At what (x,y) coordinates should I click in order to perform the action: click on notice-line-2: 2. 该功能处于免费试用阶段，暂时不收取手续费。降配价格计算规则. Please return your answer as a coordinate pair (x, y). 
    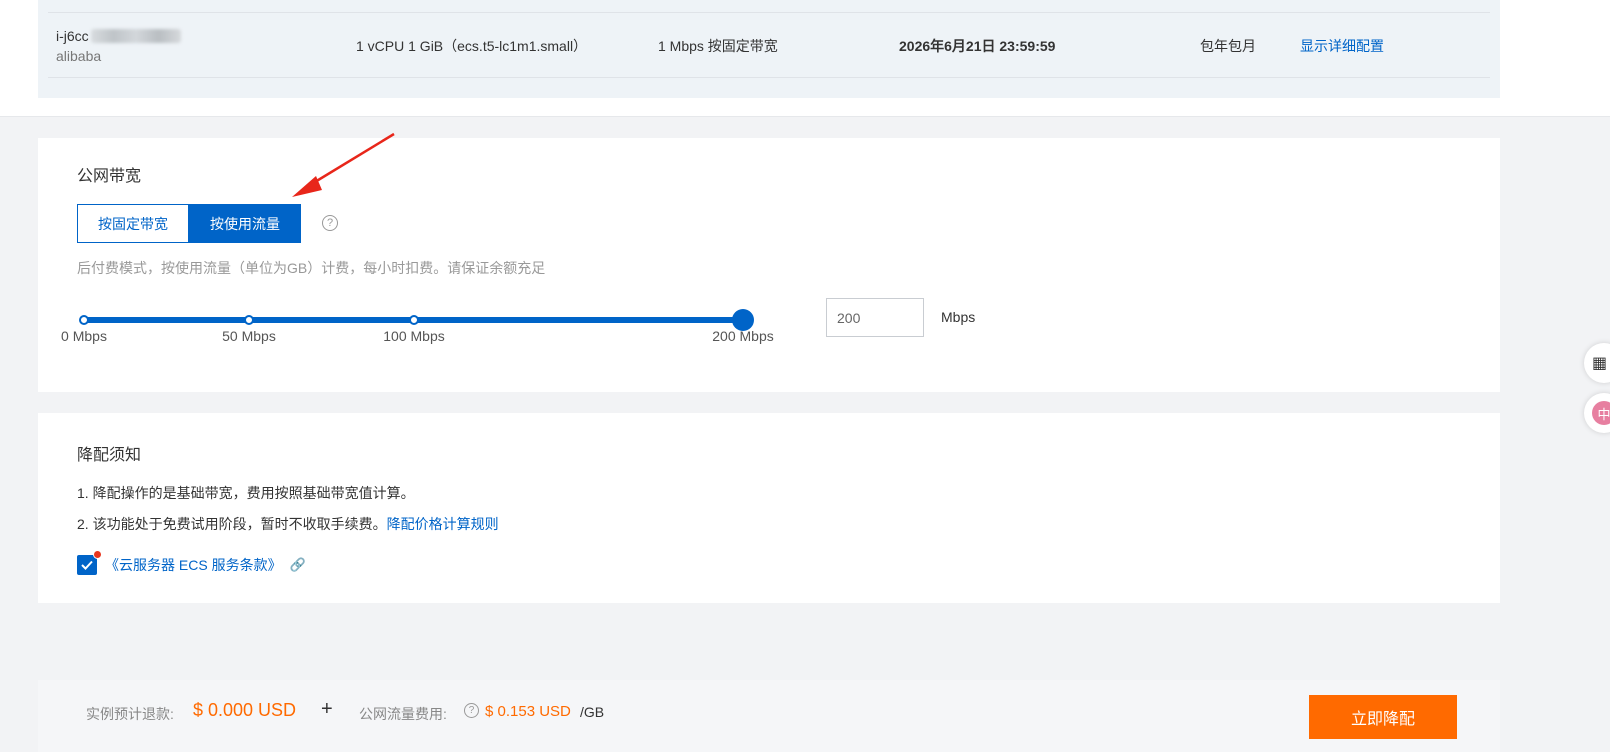
    Looking at the image, I should click on (288, 524).